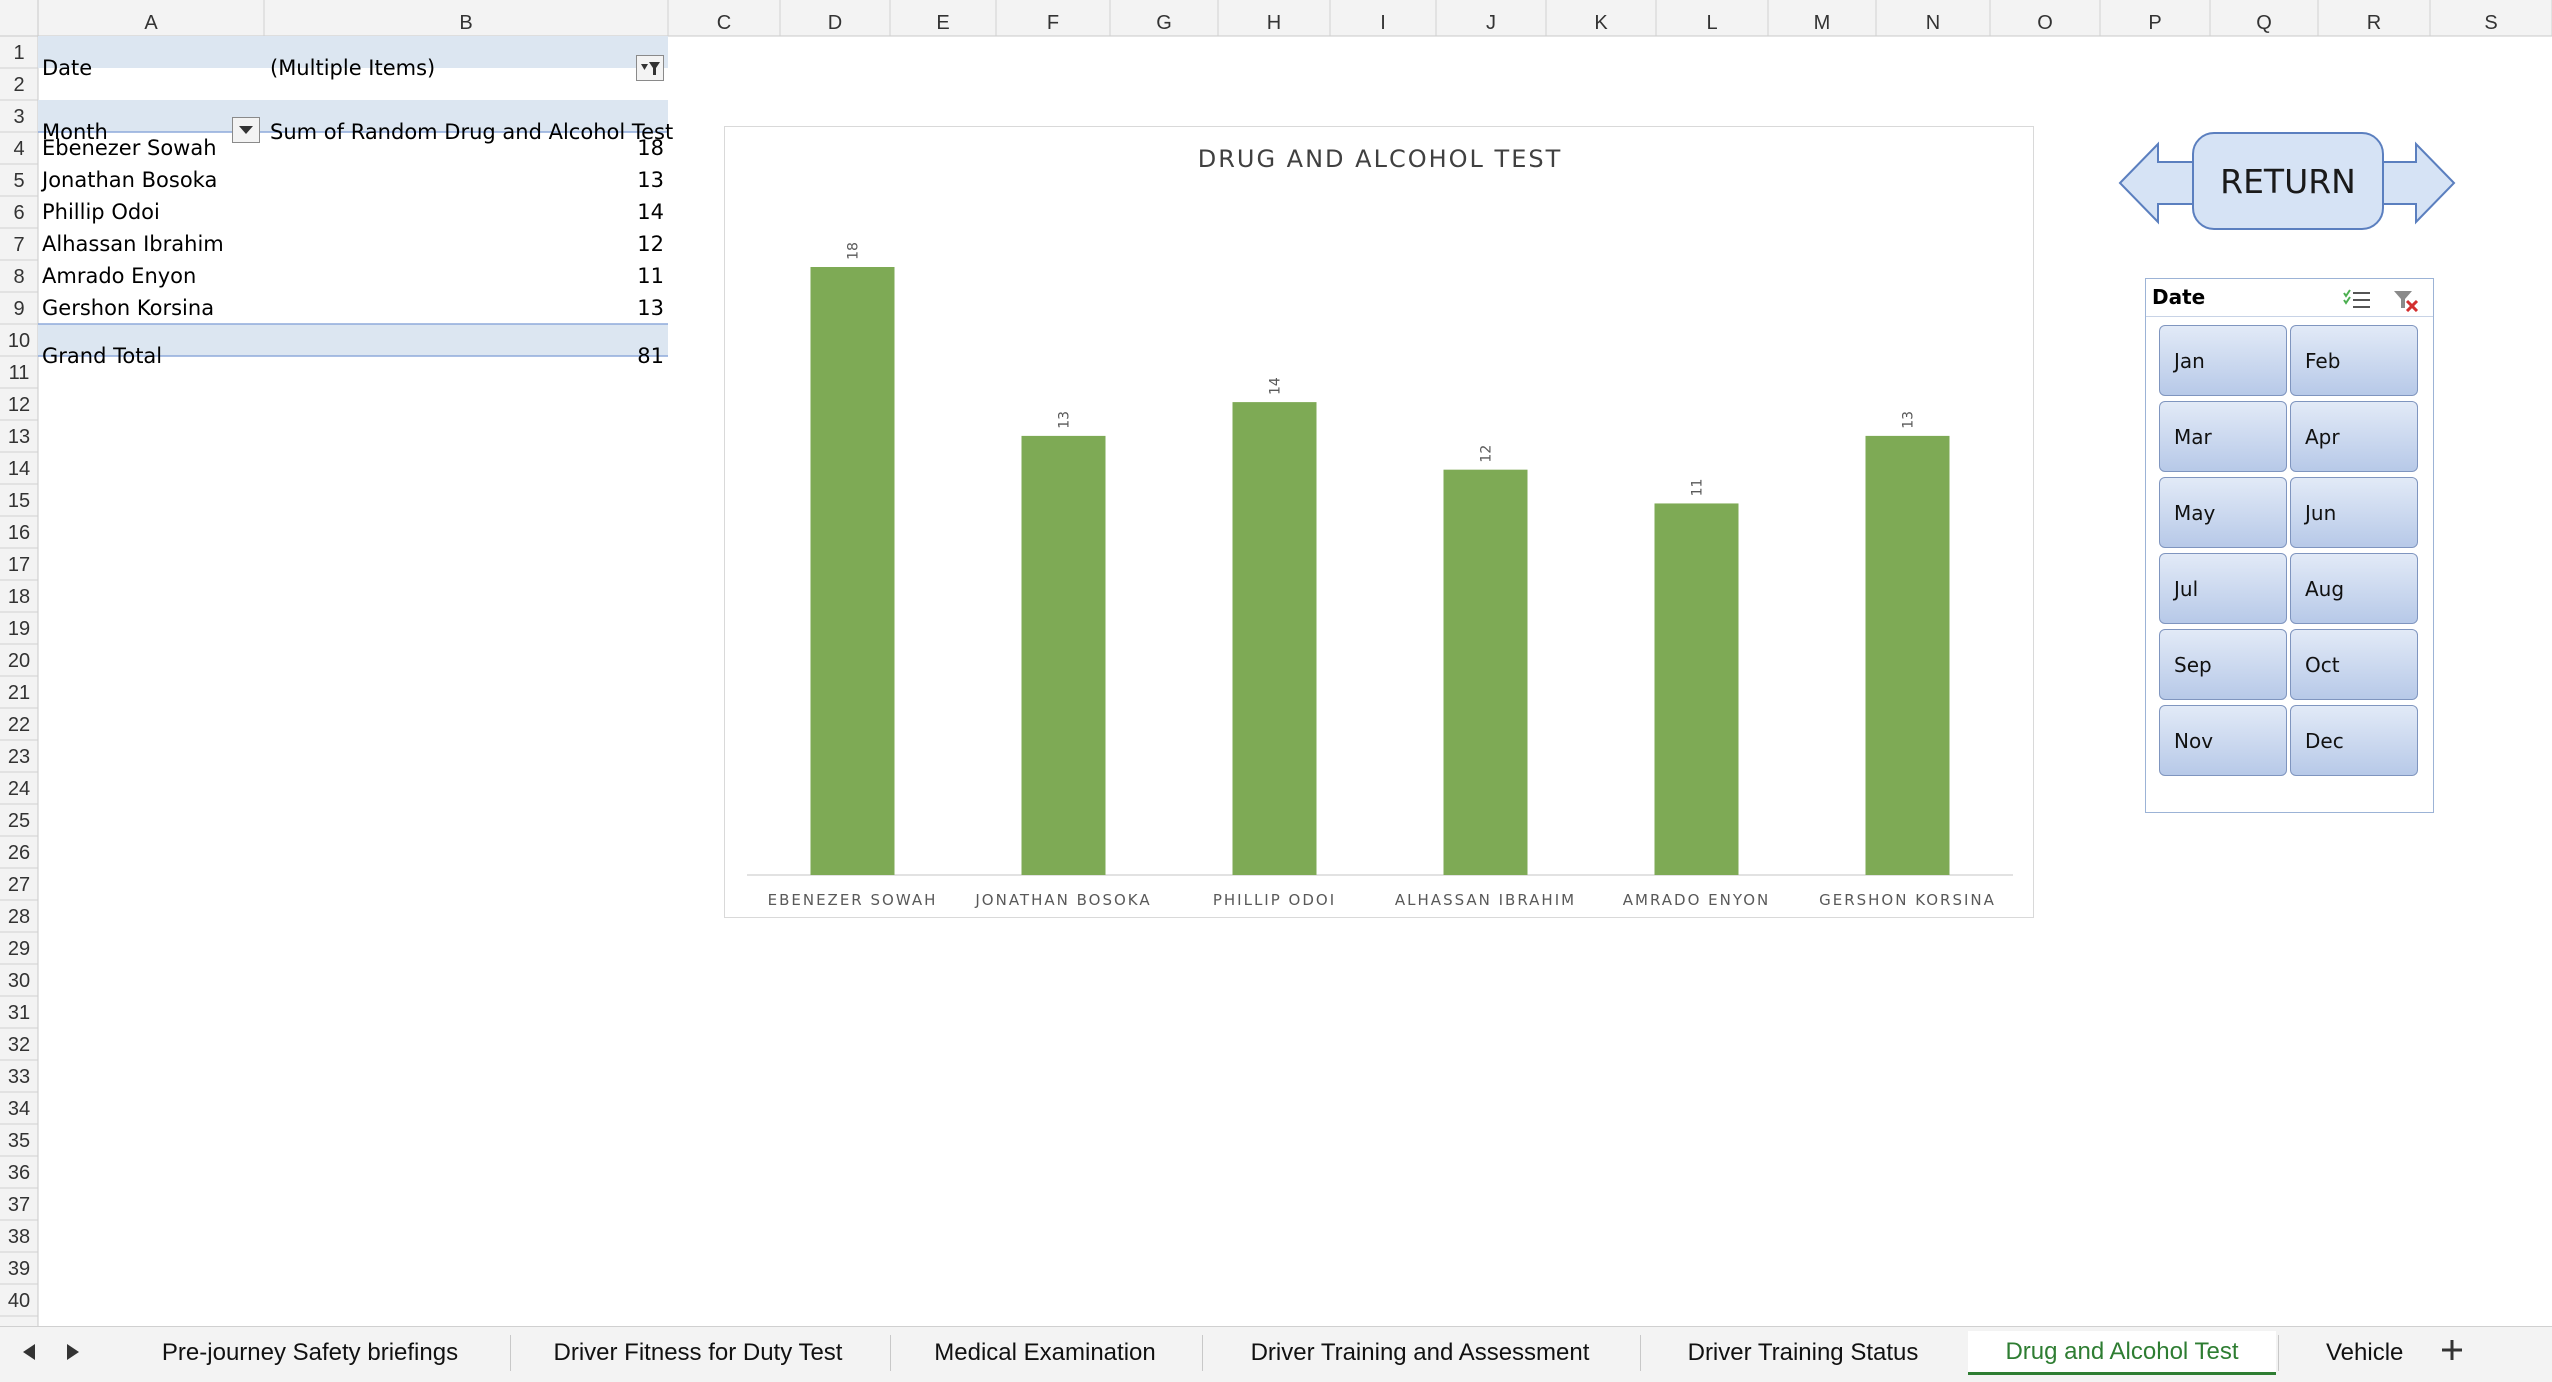 This screenshot has height=1382, width=2552. I want to click on column-header: Q, so click(2264, 23).